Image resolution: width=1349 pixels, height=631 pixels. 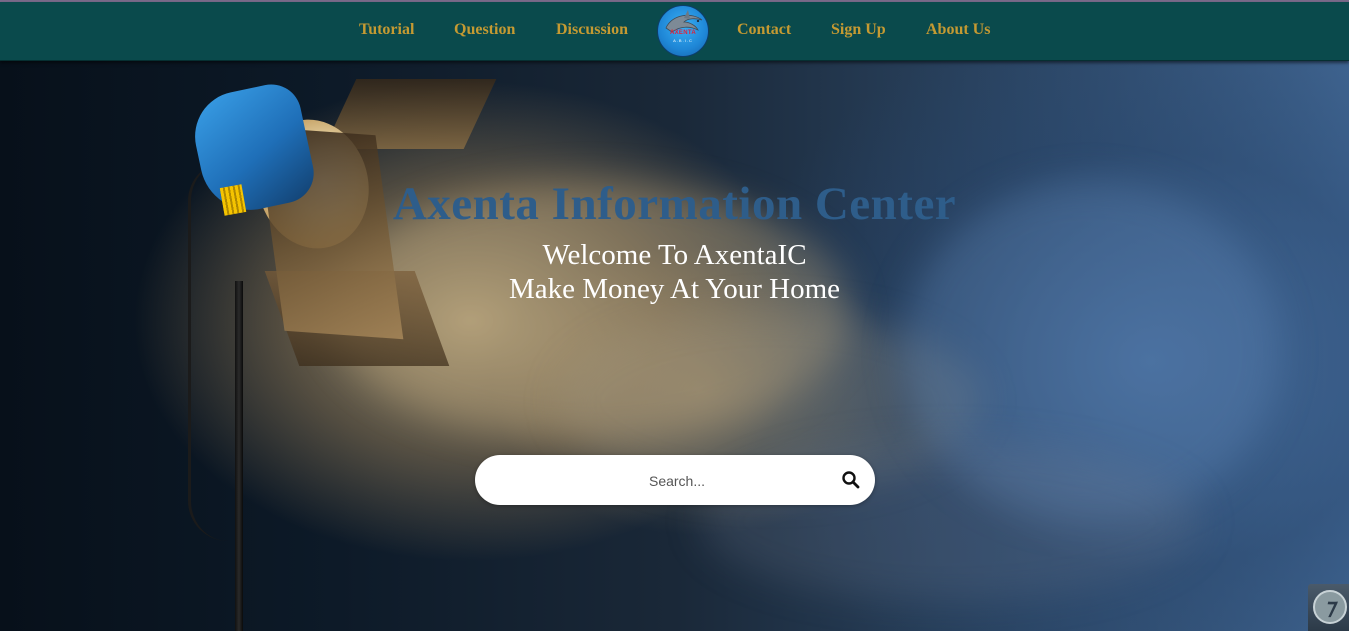 I want to click on logo-text: AXENTA, so click(x=683, y=33).